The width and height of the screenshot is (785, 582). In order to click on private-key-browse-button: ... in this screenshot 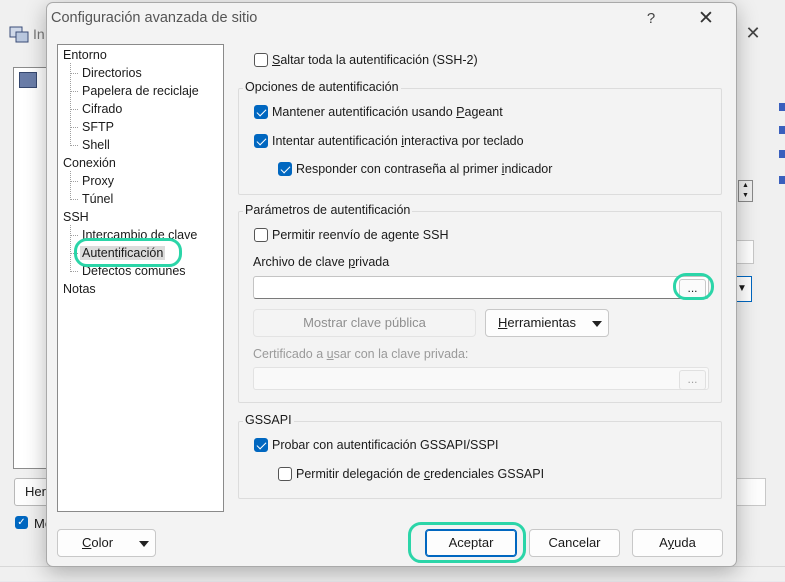, I will do `click(692, 289)`.